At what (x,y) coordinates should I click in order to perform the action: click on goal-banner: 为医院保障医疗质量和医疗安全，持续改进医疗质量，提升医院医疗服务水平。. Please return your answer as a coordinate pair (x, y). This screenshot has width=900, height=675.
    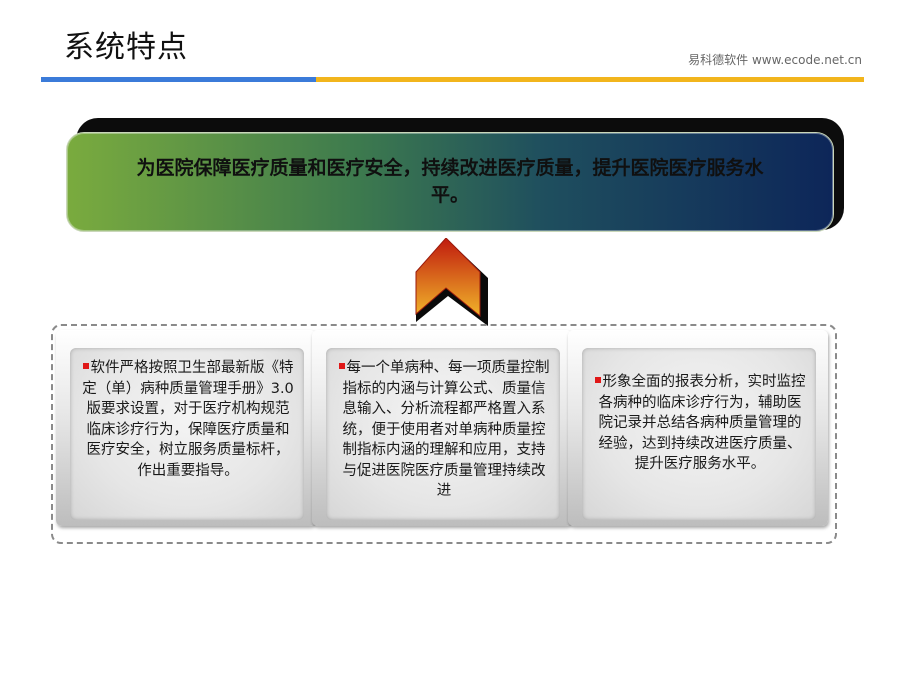
    Looking at the image, I should click on (450, 182).